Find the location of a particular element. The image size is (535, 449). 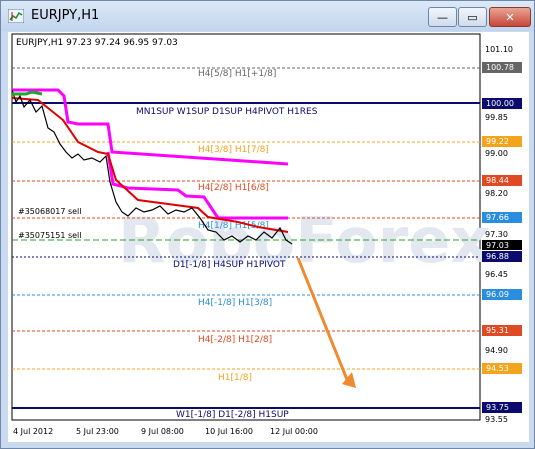

minimize-button: — is located at coordinates (442, 17).